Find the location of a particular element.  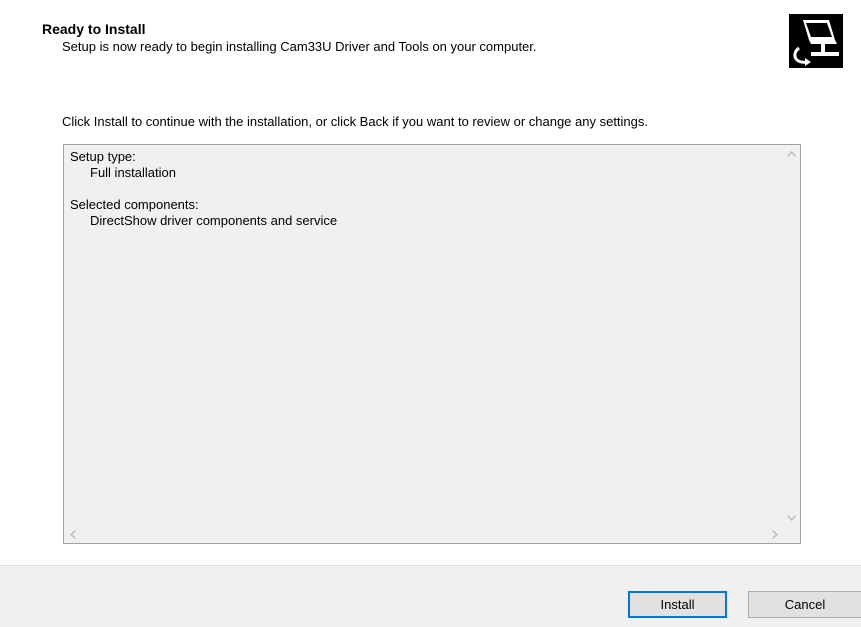

scroll-right-icon is located at coordinates (774, 534).